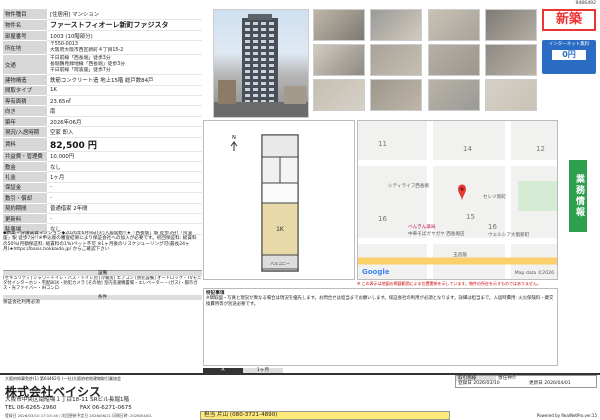  I want to click on svg-text: 15, so click(470, 217).